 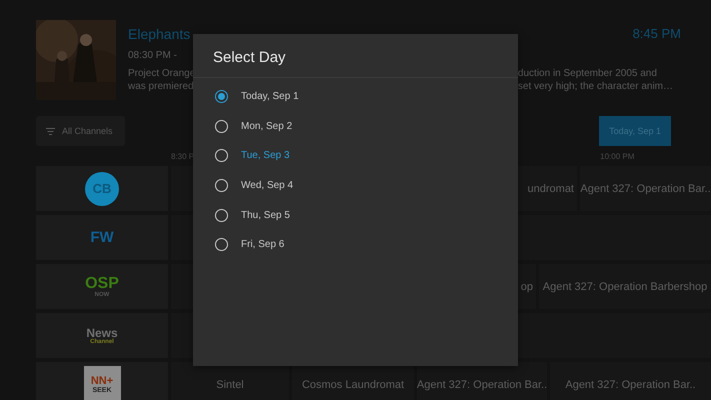 What do you see at coordinates (656, 34) in the screenshot?
I see `clock: 8:45 PM` at bounding box center [656, 34].